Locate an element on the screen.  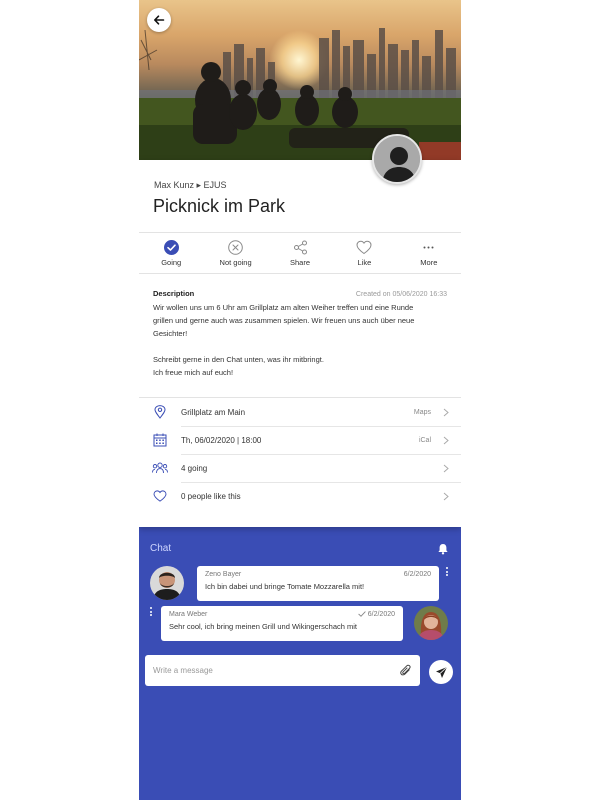
message-time-with-check: 6/2/2020 is located at coordinates (376, 614).